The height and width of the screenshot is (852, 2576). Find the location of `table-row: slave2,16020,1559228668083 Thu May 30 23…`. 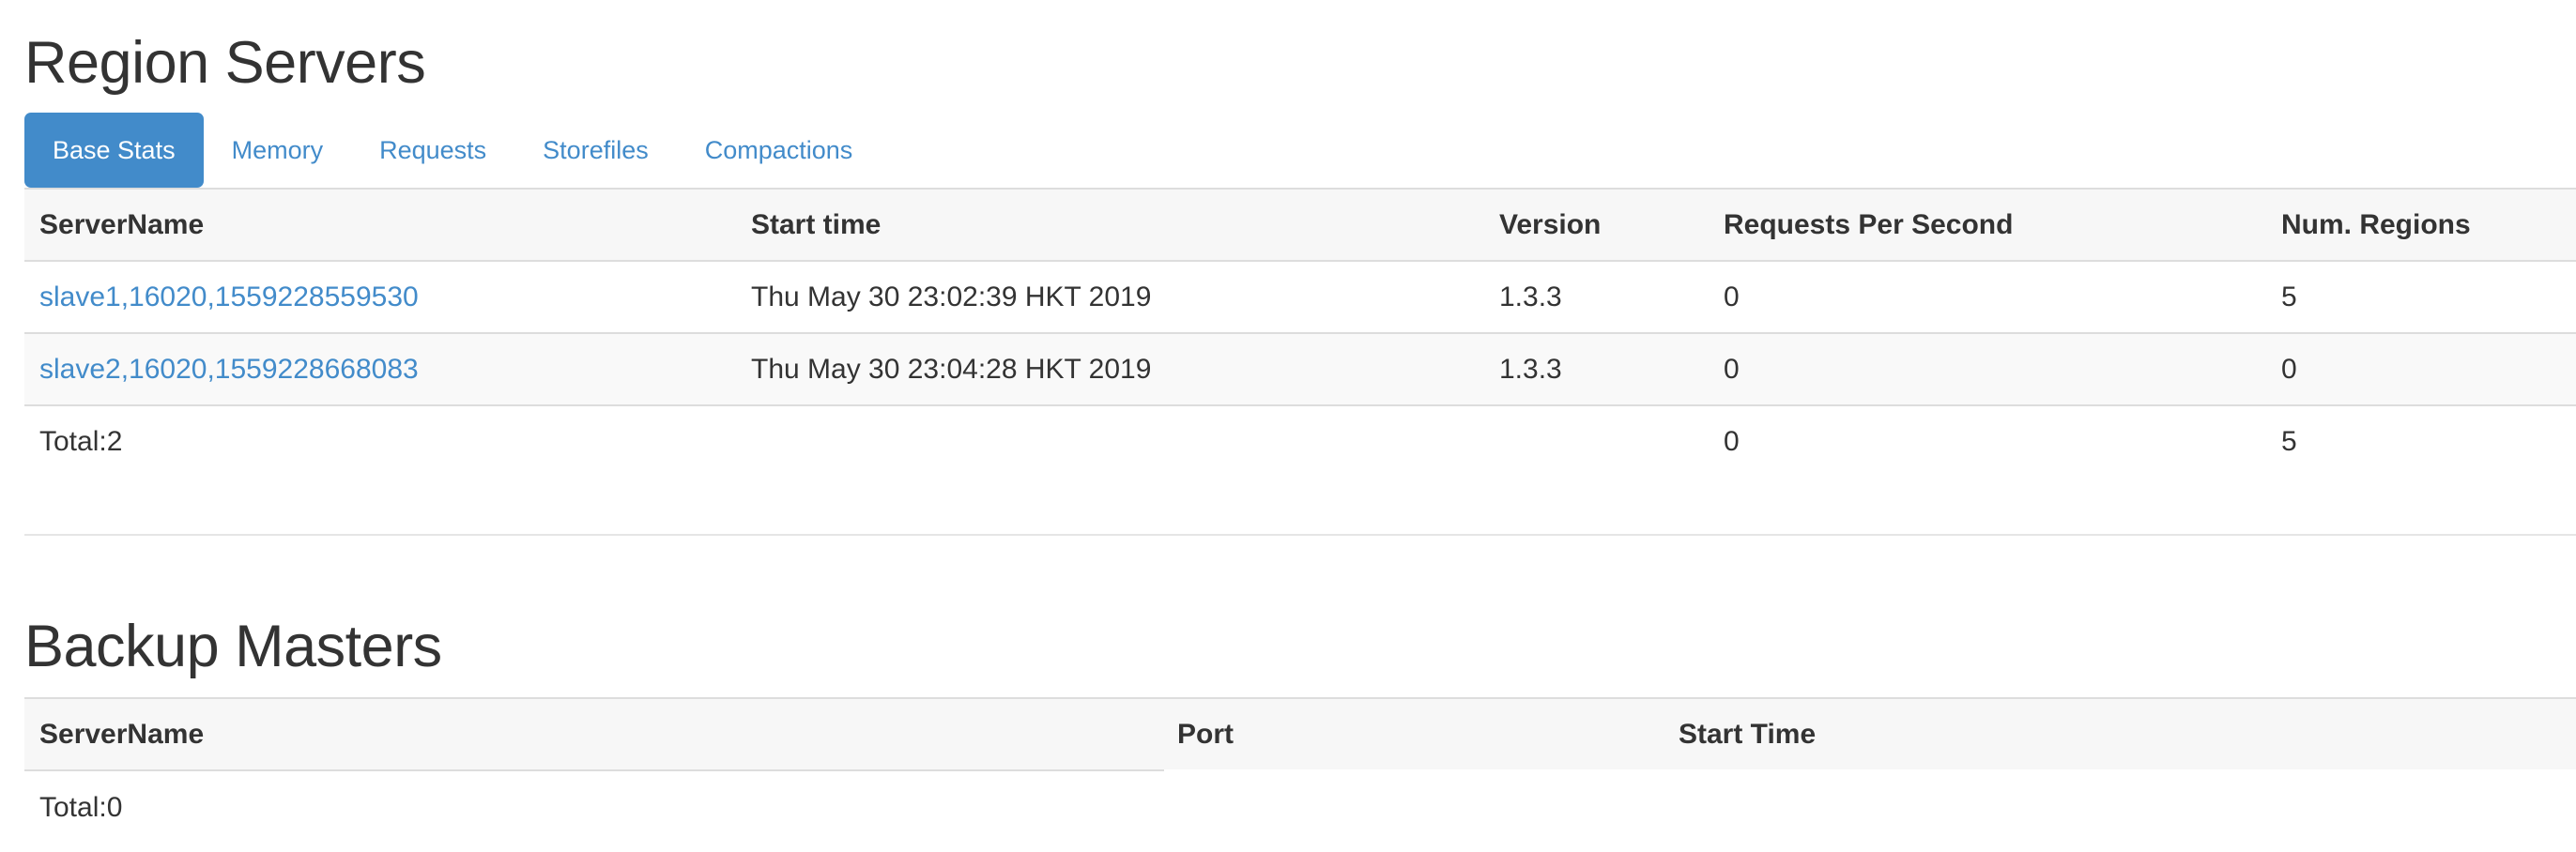

table-row: slave2,16020,1559228668083 Thu May 30 23… is located at coordinates (1300, 368).